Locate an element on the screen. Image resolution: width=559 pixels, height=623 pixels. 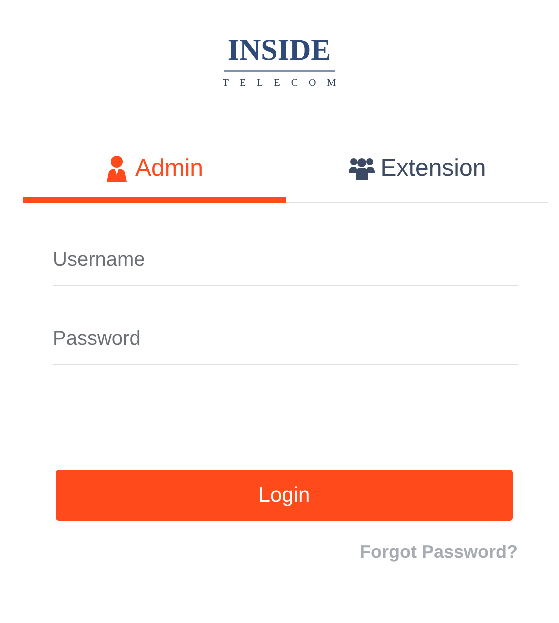
forgot-password-link: Forgot Password? is located at coordinates (439, 552).